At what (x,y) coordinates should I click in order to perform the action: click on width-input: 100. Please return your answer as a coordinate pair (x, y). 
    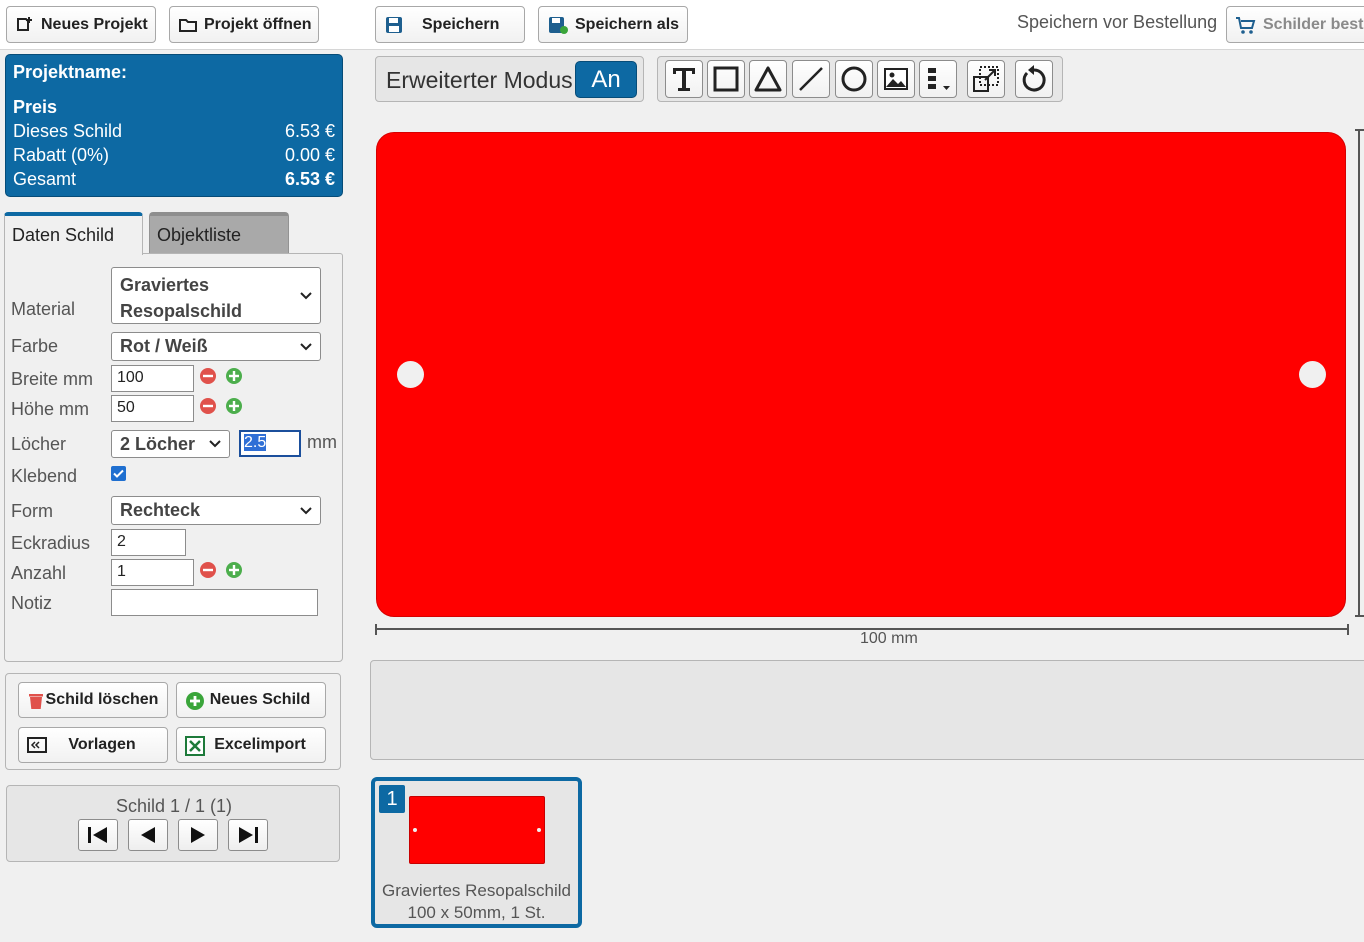
    Looking at the image, I should click on (152, 378).